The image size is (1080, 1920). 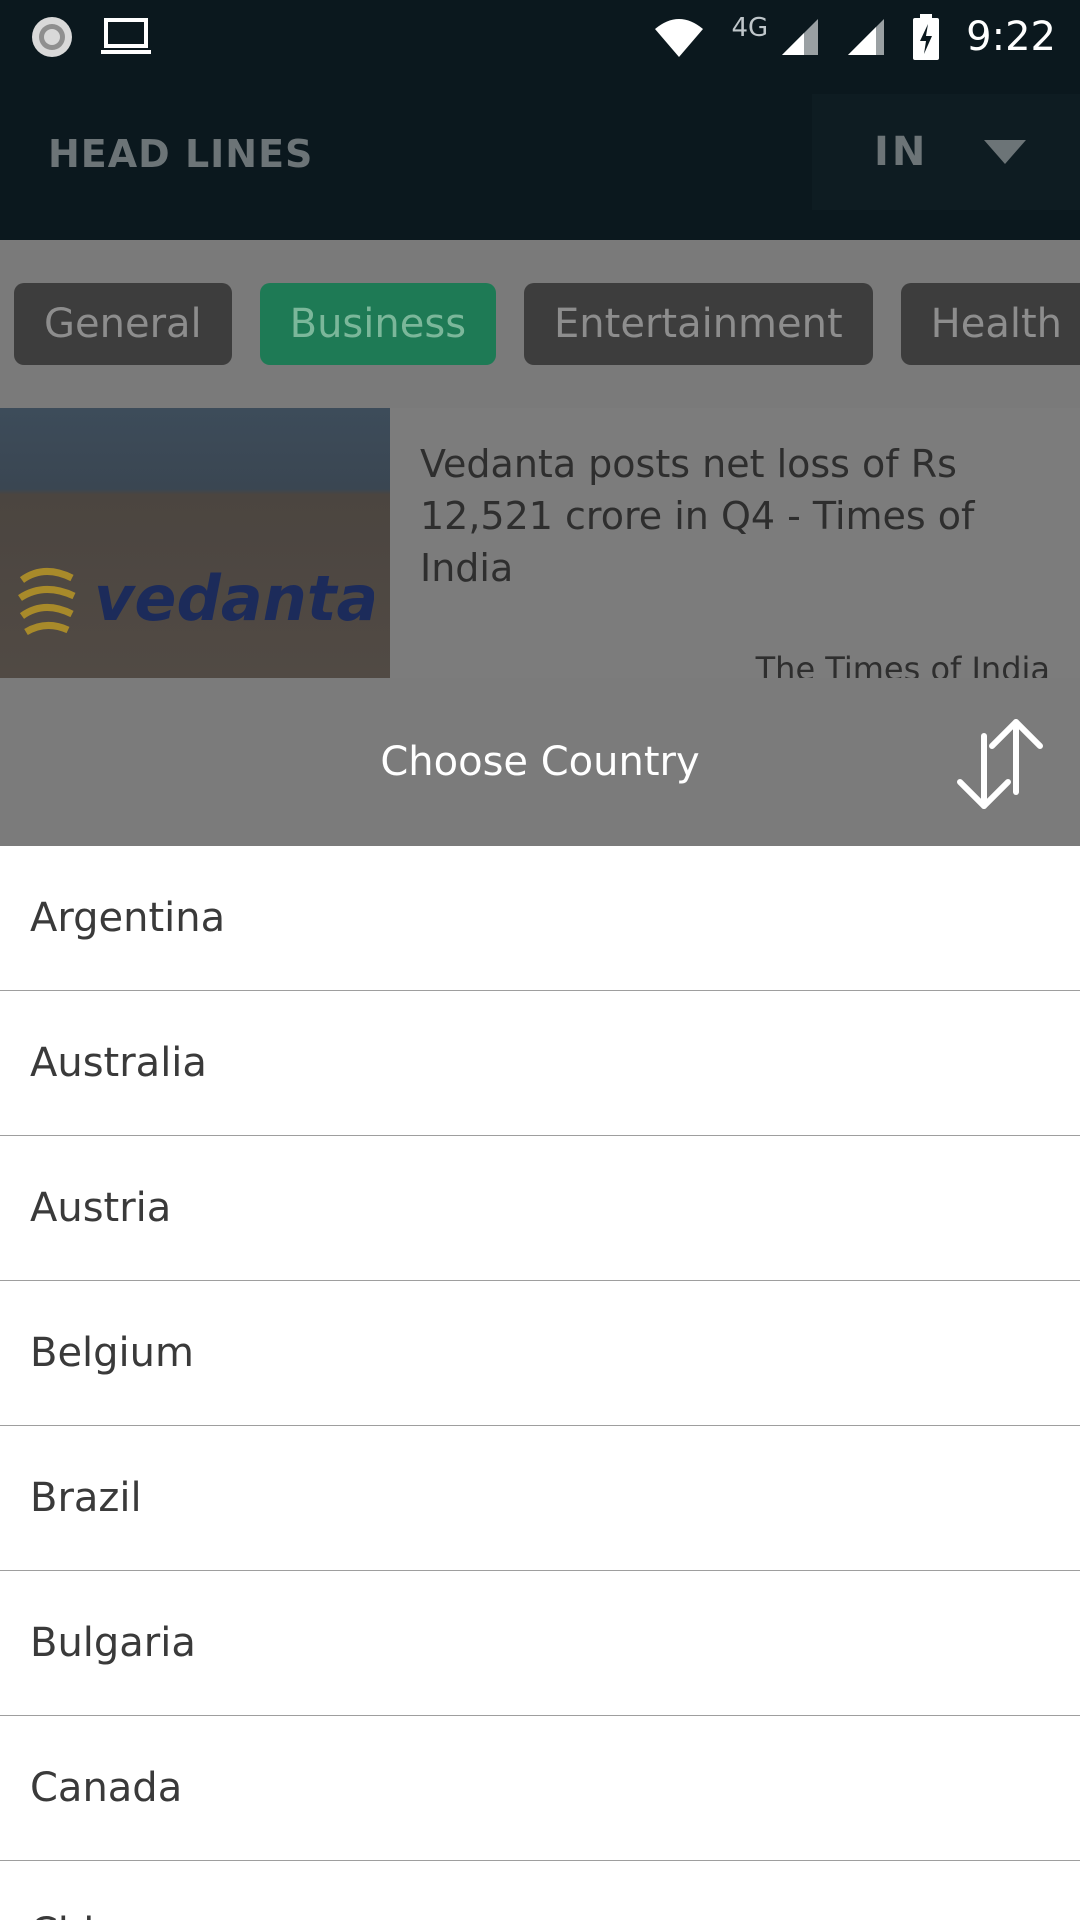 I want to click on country-item-canada: Canada, so click(x=540, y=1788).